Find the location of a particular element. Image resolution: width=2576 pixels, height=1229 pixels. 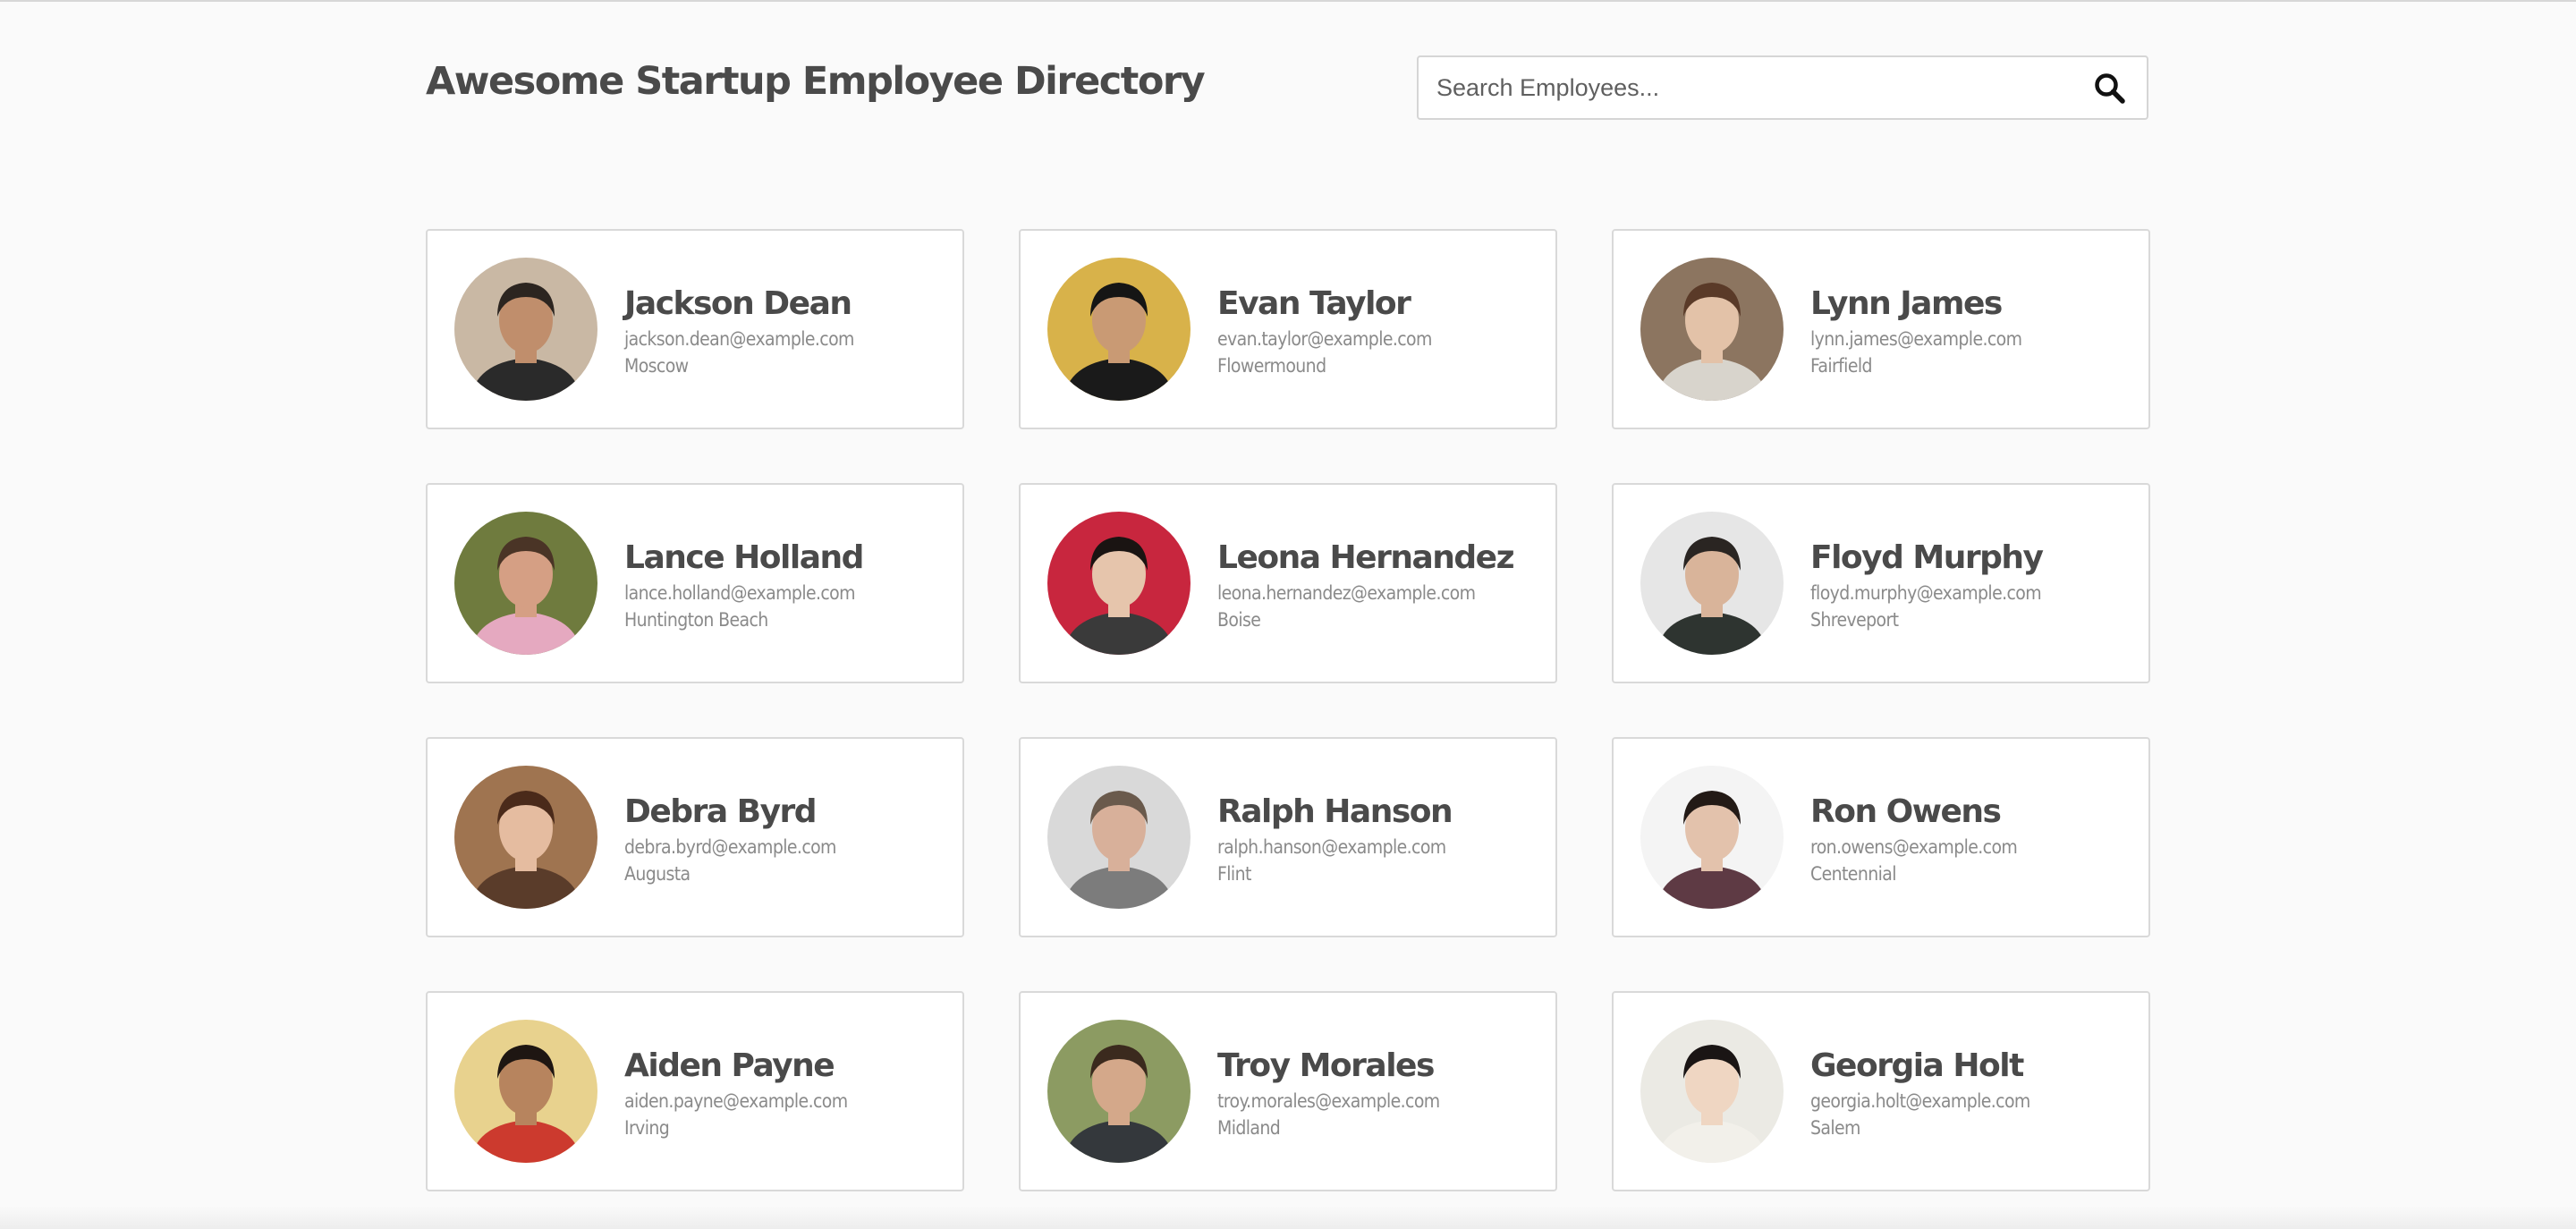

employee-name: Leona Hernandez is located at coordinates (1366, 557).